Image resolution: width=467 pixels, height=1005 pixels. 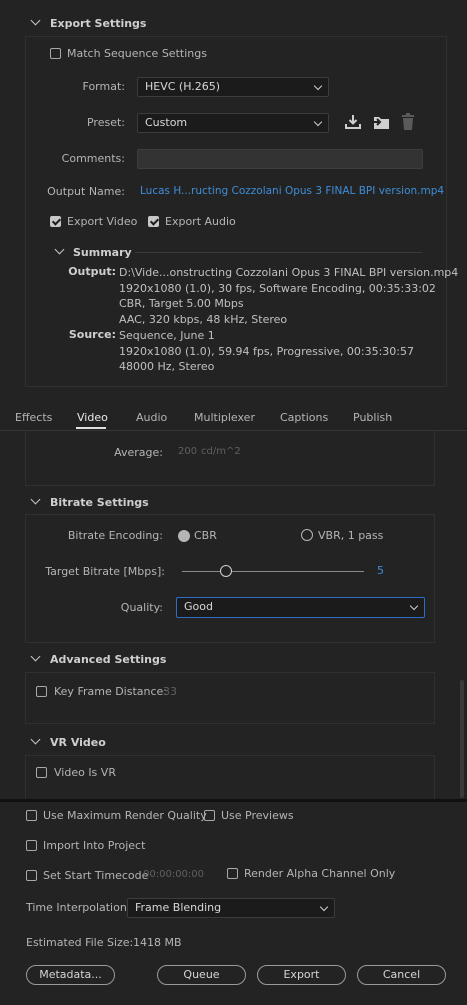 What do you see at coordinates (351, 535) in the screenshot?
I see `vbr-label: VBR, 1 pass` at bounding box center [351, 535].